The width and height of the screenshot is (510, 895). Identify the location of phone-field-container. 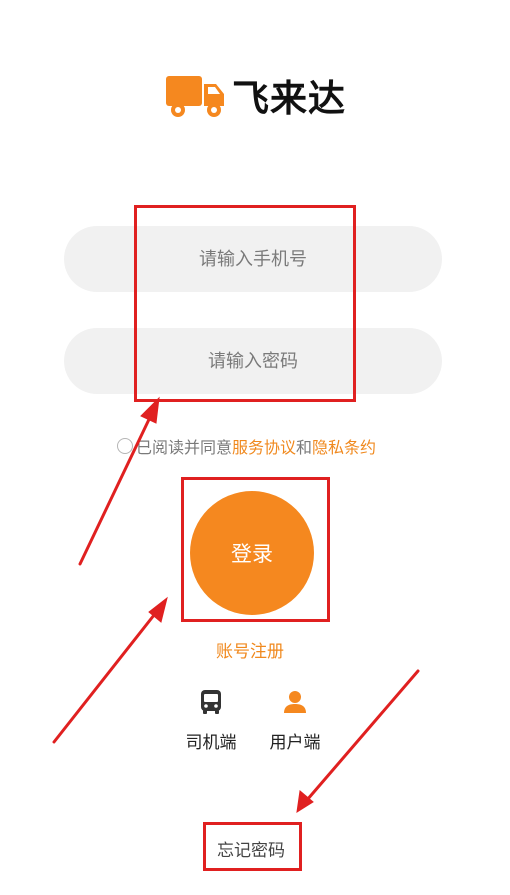
(253, 259).